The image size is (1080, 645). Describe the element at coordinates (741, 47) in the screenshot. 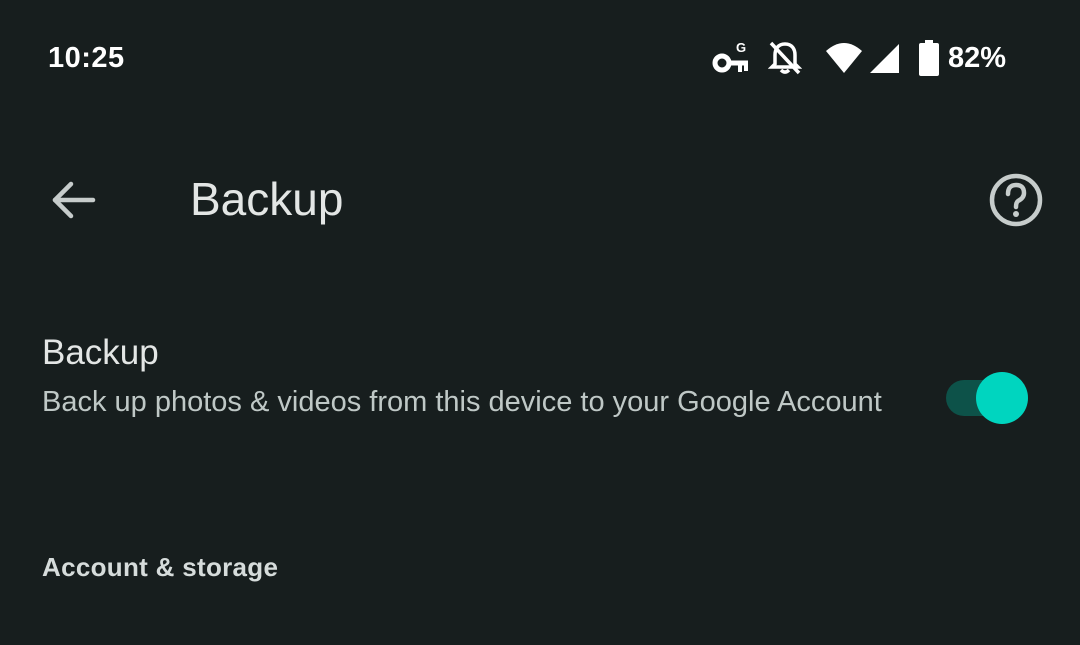

I see `svg-text: G` at that location.